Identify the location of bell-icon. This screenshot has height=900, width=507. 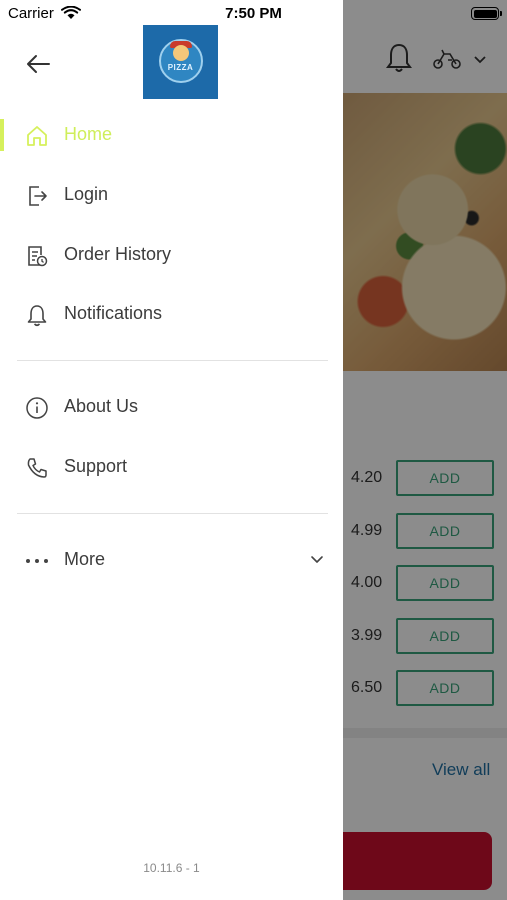
(37, 315).